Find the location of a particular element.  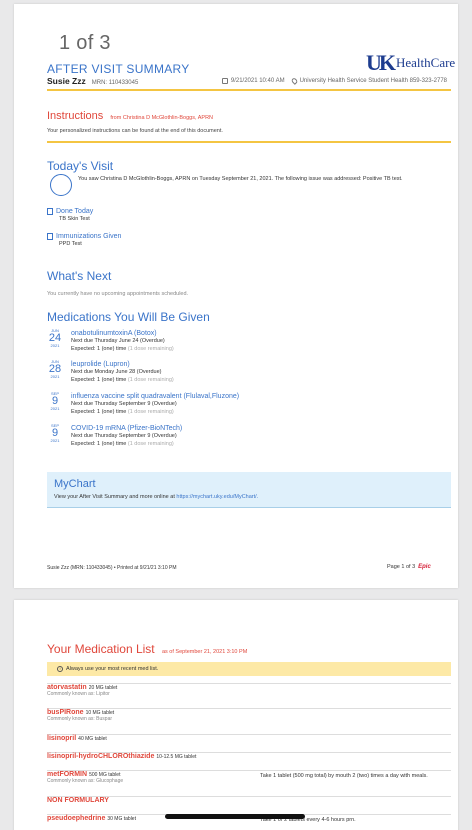

provider-avatar is located at coordinates (61, 185).